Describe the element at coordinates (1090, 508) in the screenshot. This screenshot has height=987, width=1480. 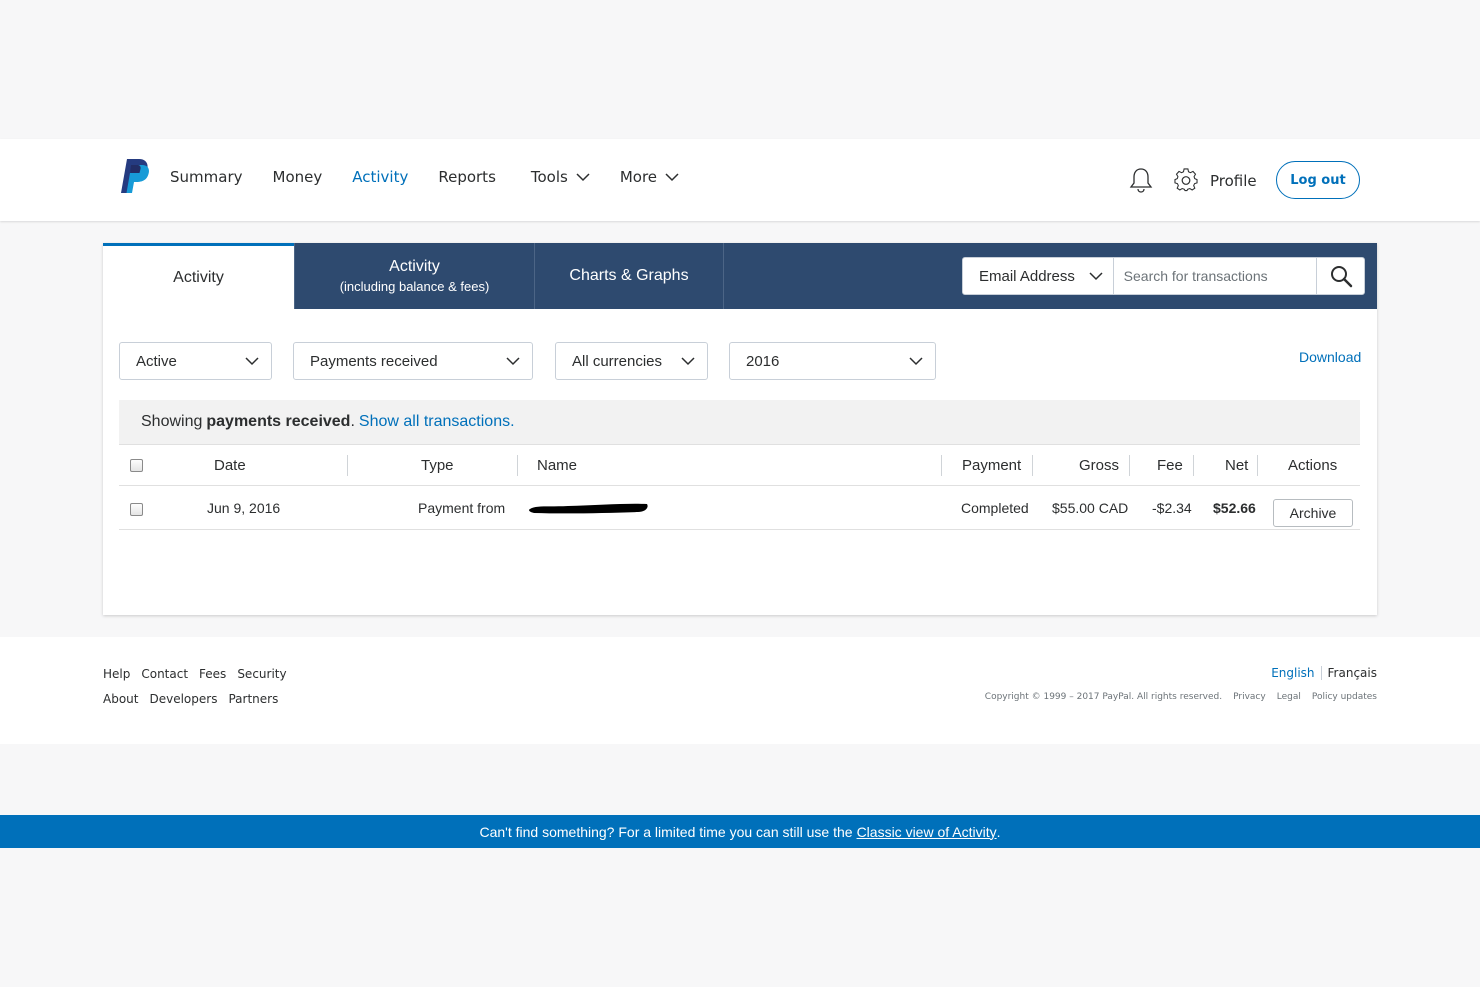
I see `row-gross: $55.00 CAD` at that location.